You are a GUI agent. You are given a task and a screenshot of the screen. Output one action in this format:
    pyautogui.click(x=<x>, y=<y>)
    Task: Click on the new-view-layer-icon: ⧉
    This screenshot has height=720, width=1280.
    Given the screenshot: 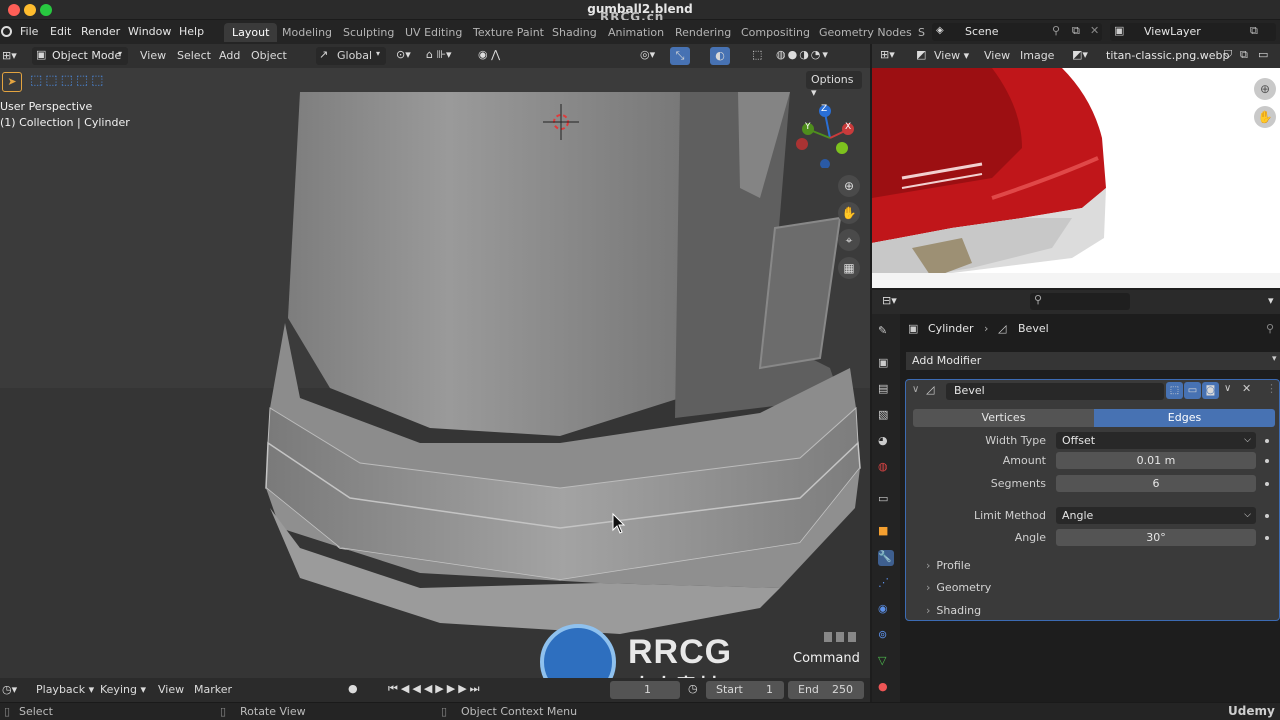 What is the action you would take?
    pyautogui.click(x=1254, y=31)
    